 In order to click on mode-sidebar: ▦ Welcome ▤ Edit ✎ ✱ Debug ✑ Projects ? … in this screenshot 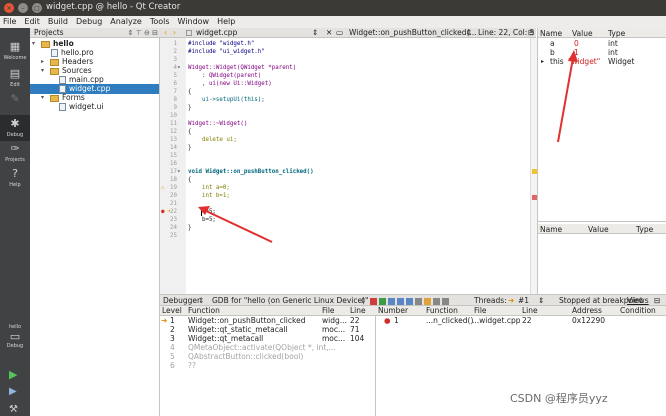, I will do `click(15, 222)`.